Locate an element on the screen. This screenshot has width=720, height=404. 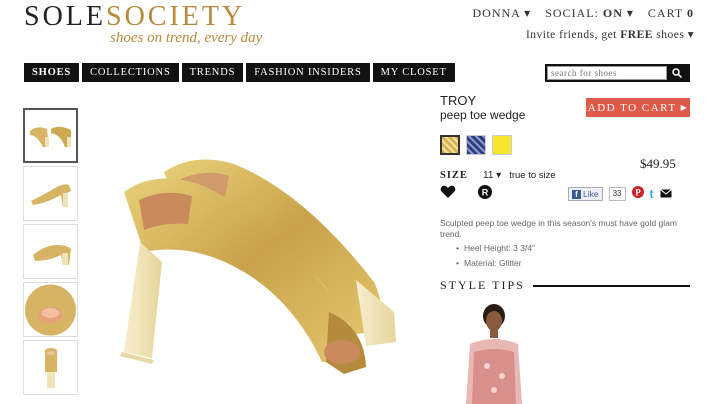
style-tips-header: STYLE TIPS is located at coordinates (565, 285).